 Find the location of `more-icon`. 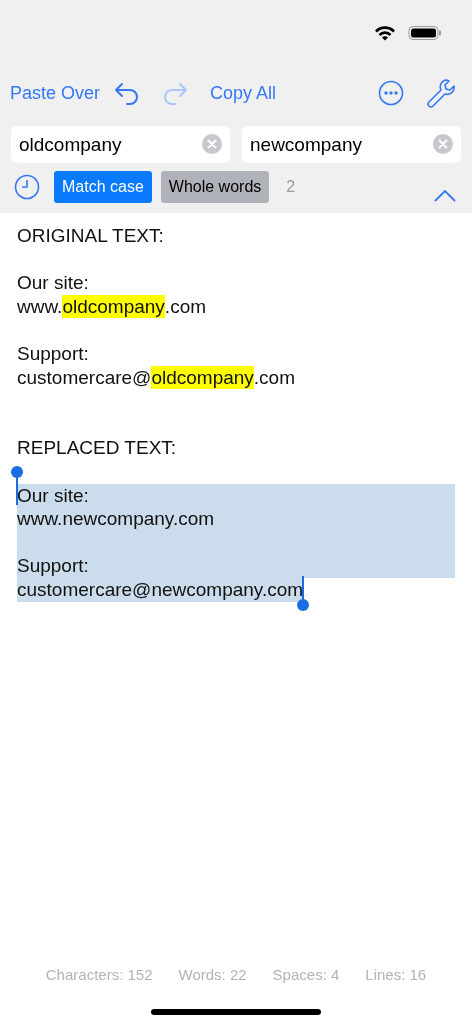

more-icon is located at coordinates (391, 93).